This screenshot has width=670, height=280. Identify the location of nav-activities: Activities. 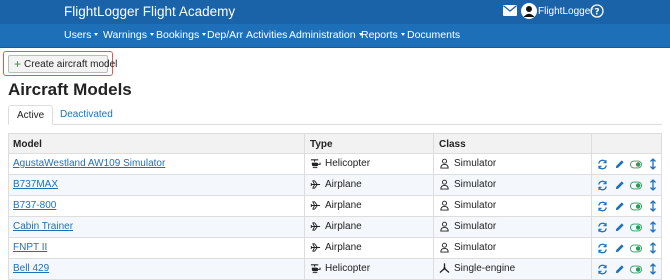
(266, 35).